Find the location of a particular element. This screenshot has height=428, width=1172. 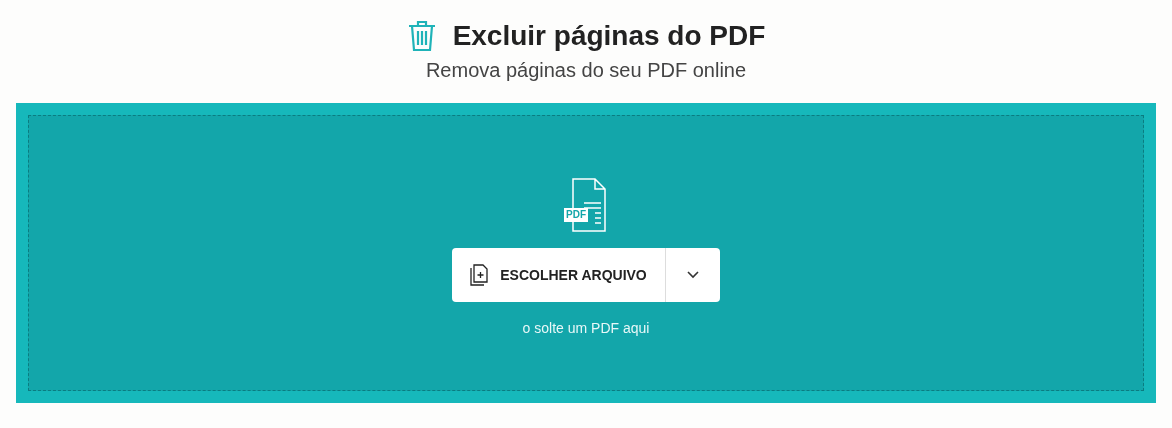

add-file-icon is located at coordinates (479, 275).